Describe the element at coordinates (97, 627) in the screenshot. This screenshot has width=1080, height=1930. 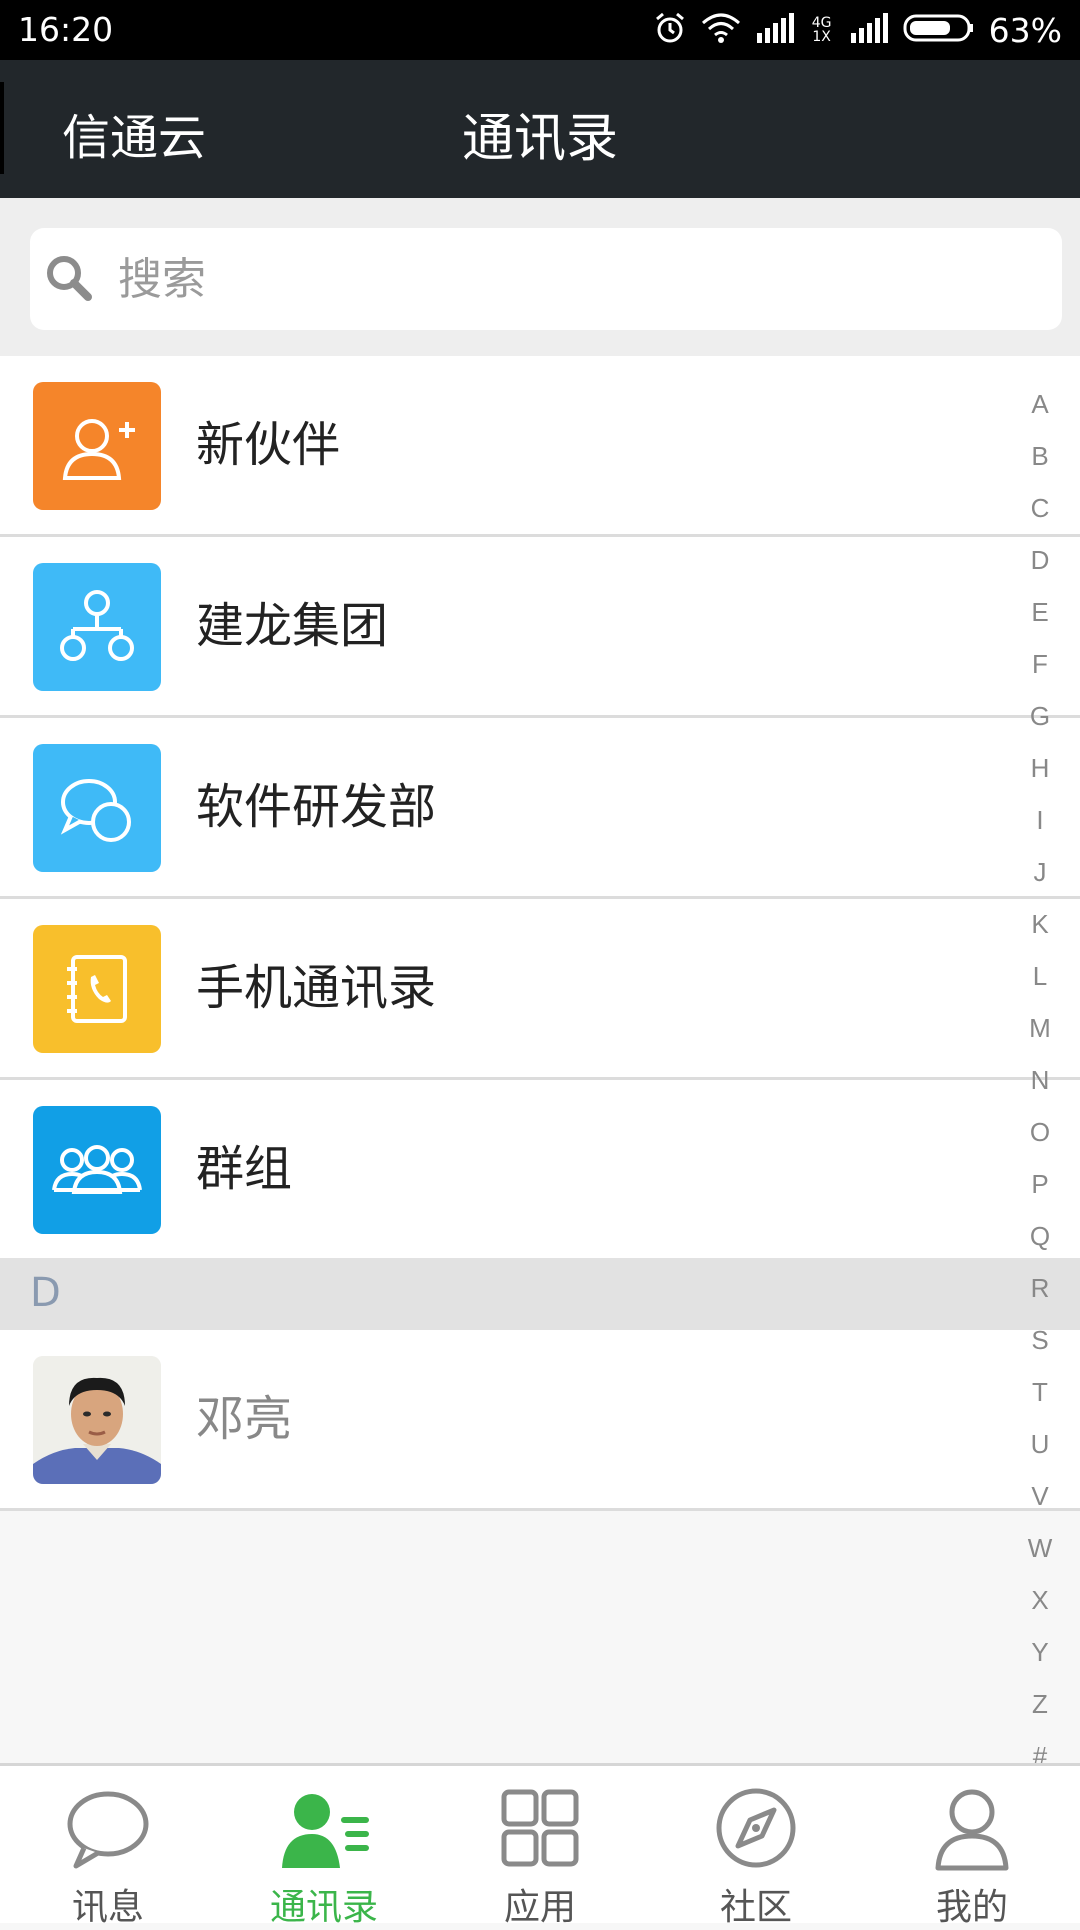
I see `org-chart-icon` at that location.